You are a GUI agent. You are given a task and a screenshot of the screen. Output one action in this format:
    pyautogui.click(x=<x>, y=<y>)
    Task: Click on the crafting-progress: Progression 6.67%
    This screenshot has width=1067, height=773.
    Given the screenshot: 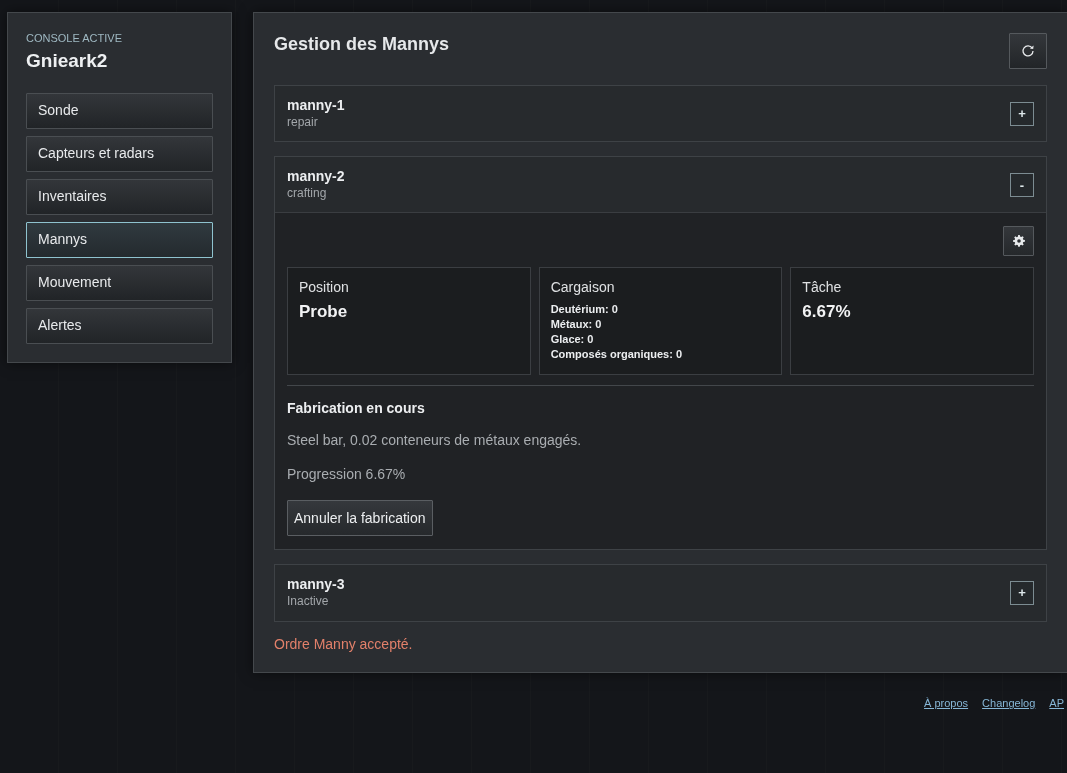 What is the action you would take?
    pyautogui.click(x=347, y=475)
    